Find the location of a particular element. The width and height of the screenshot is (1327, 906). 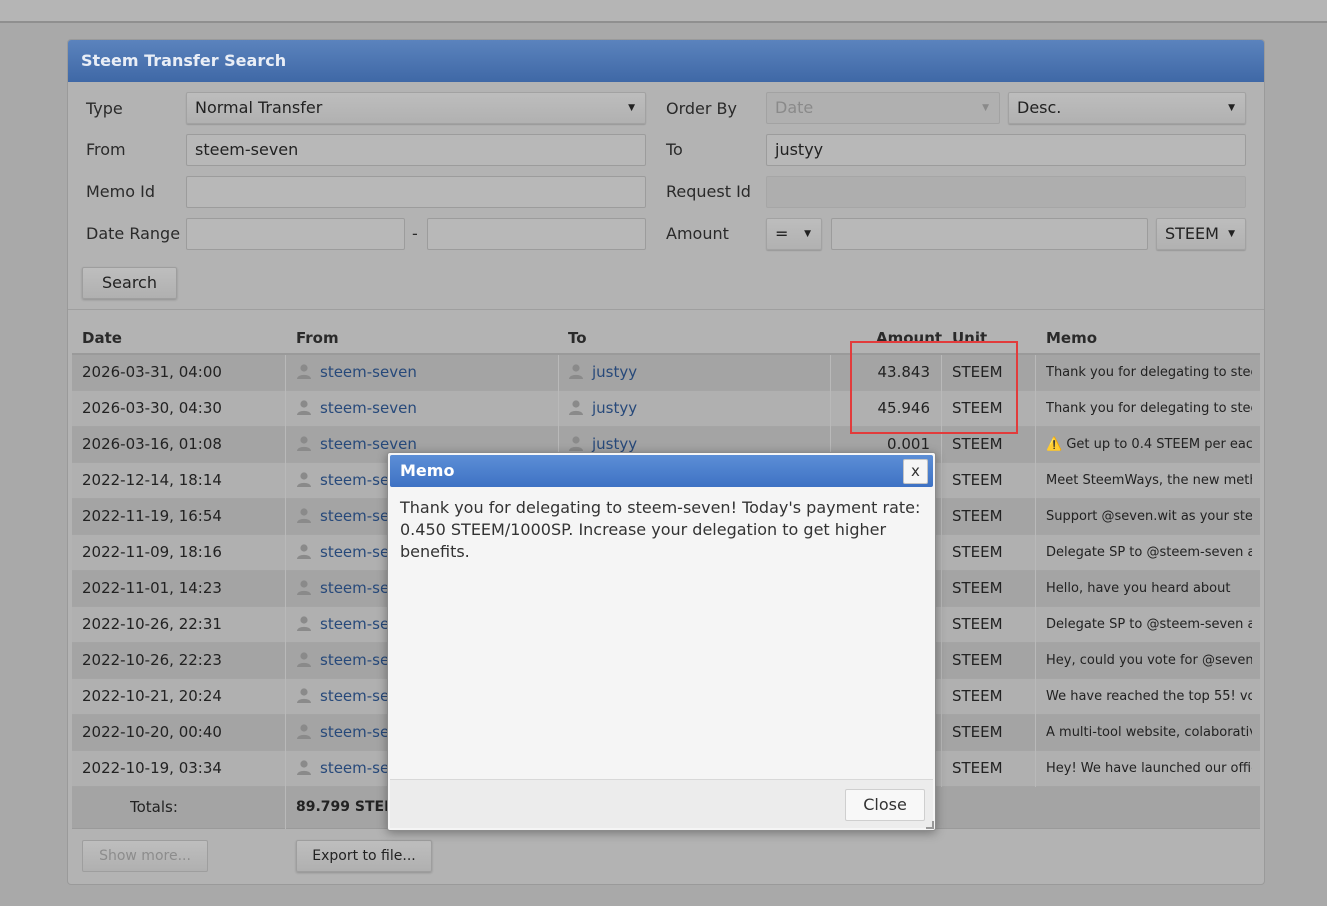

row-memo: Hello, have you heard about is located at coordinates (1149, 588).